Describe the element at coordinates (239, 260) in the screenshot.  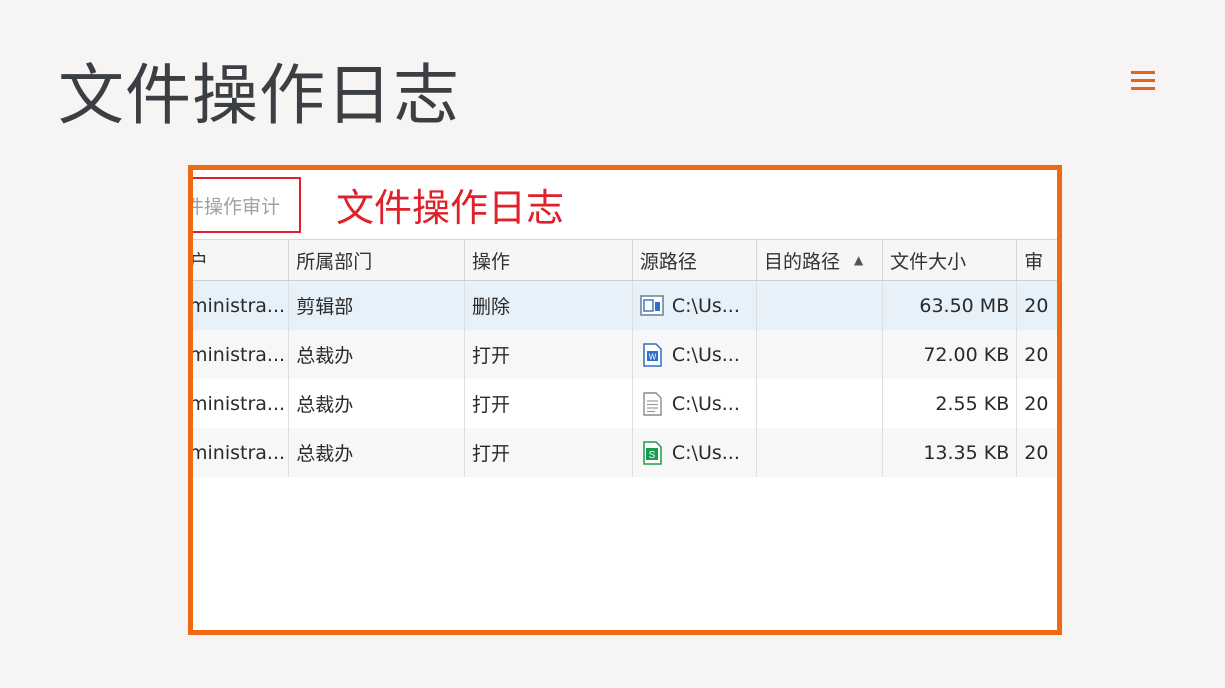
I see `column-header-user: 户` at that location.